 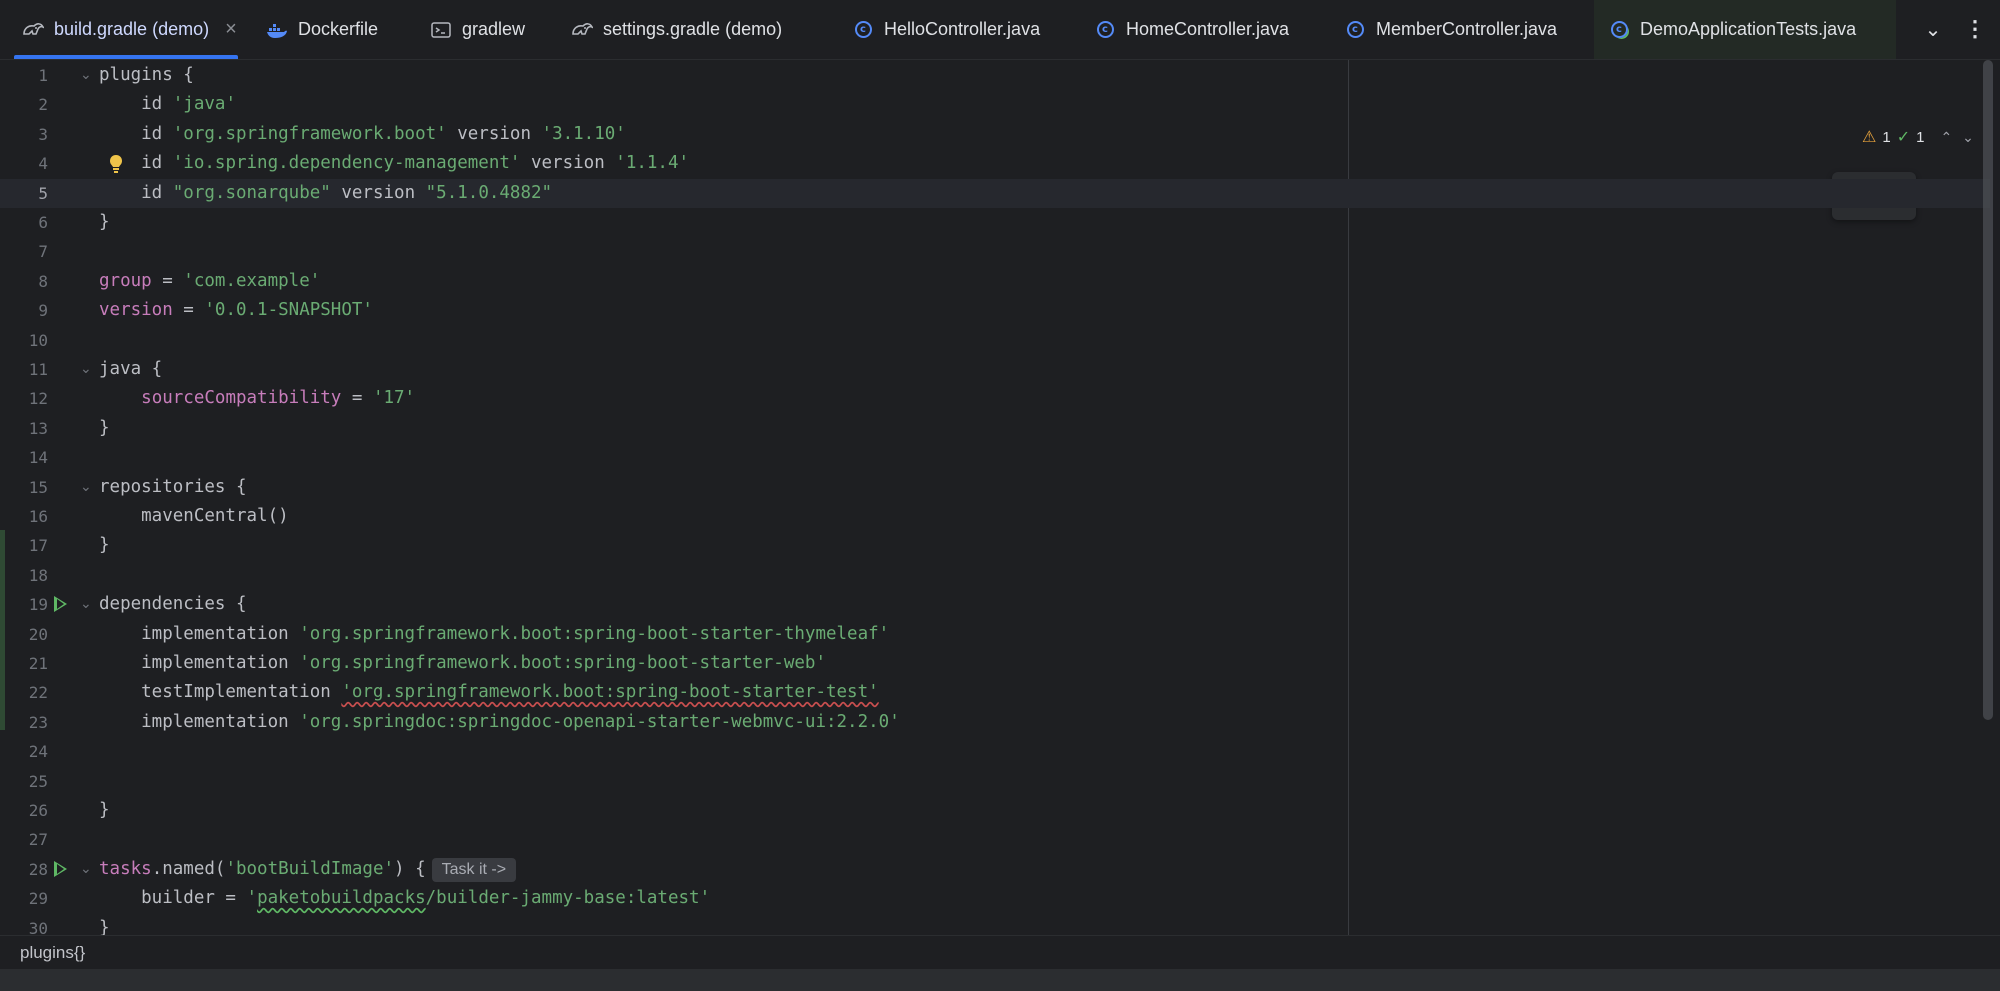 I want to click on code-line: 14, so click(x=995, y=457).